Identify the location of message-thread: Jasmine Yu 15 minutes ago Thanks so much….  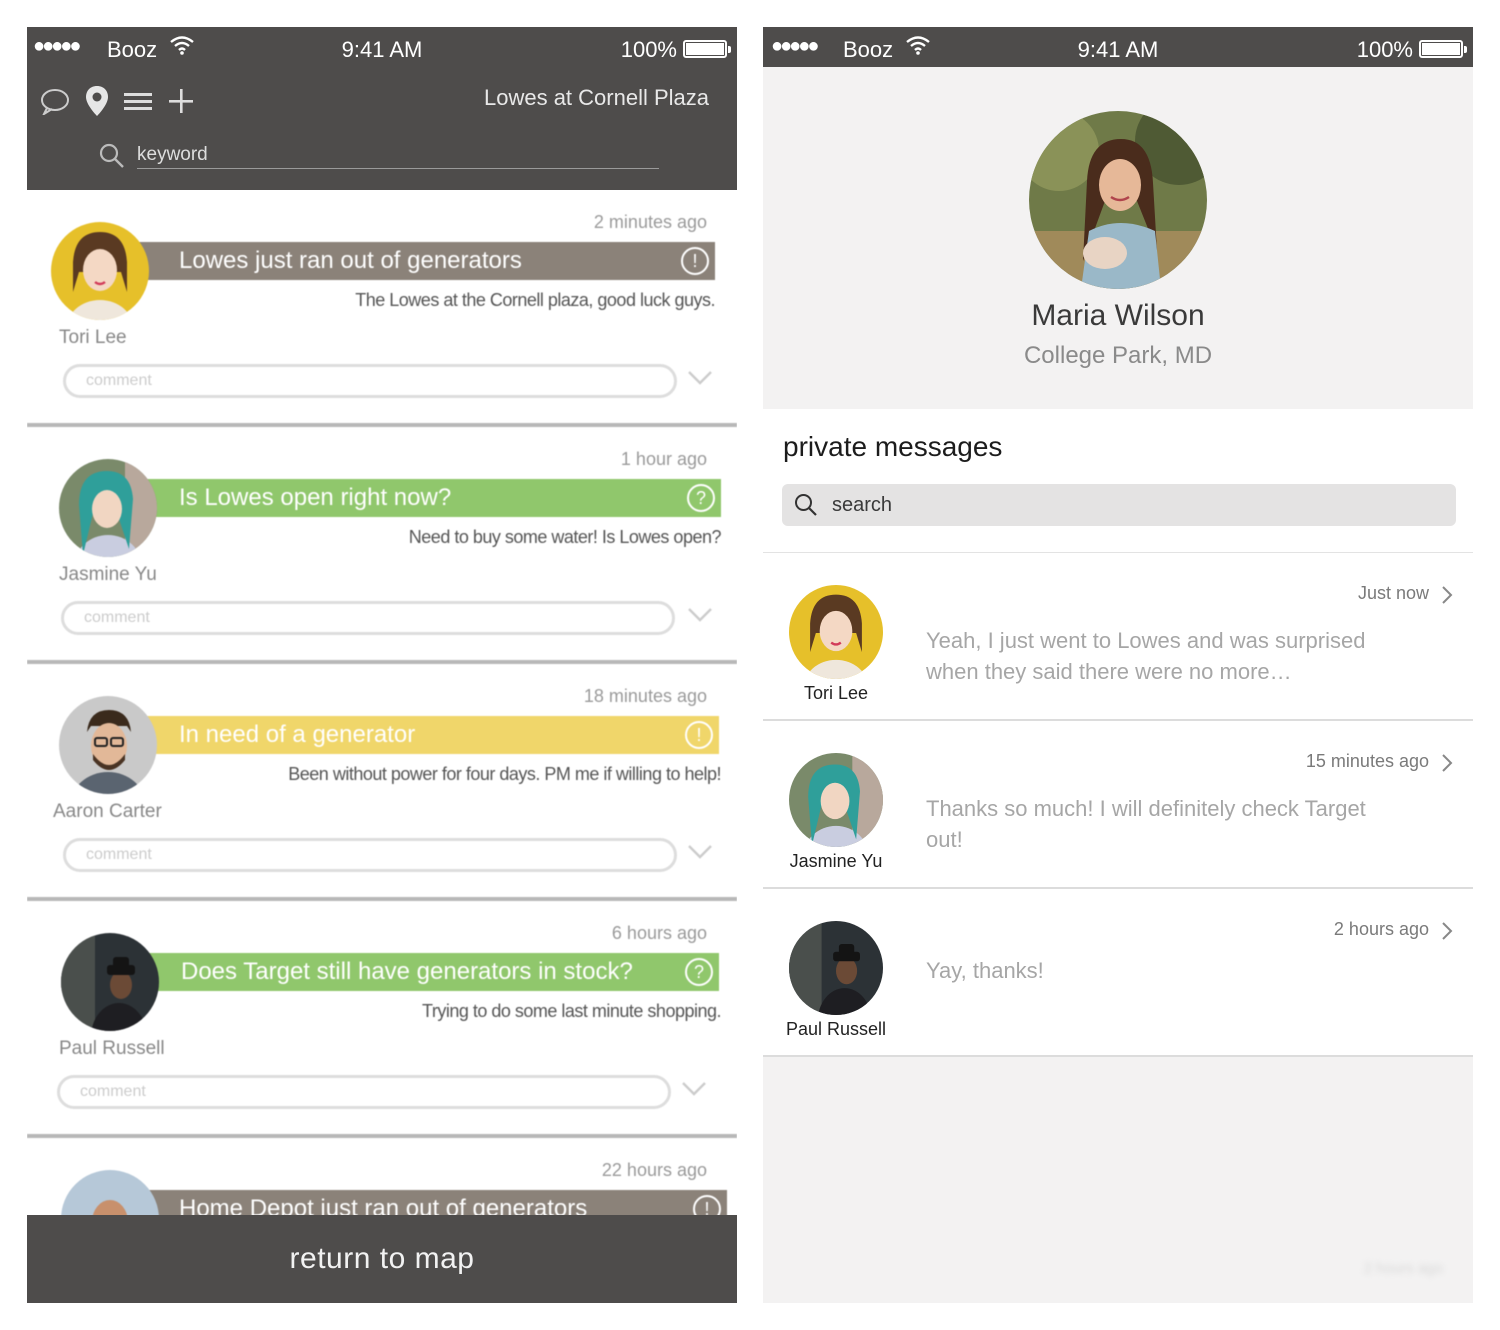
(1118, 805).